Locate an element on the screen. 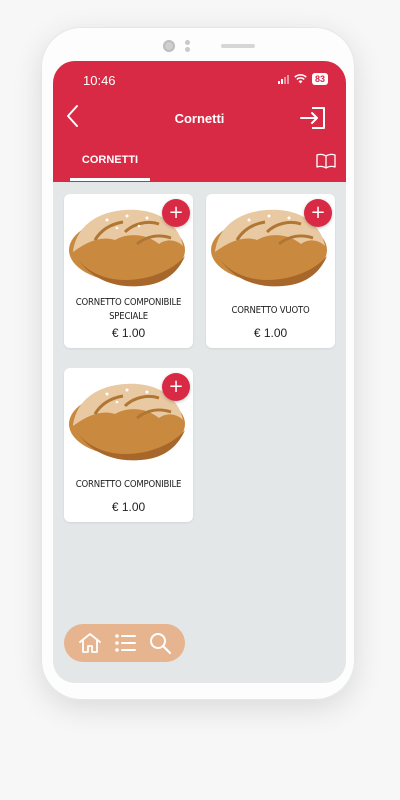 This screenshot has width=400, height=800. status-icons: 83 is located at coordinates (302, 79).